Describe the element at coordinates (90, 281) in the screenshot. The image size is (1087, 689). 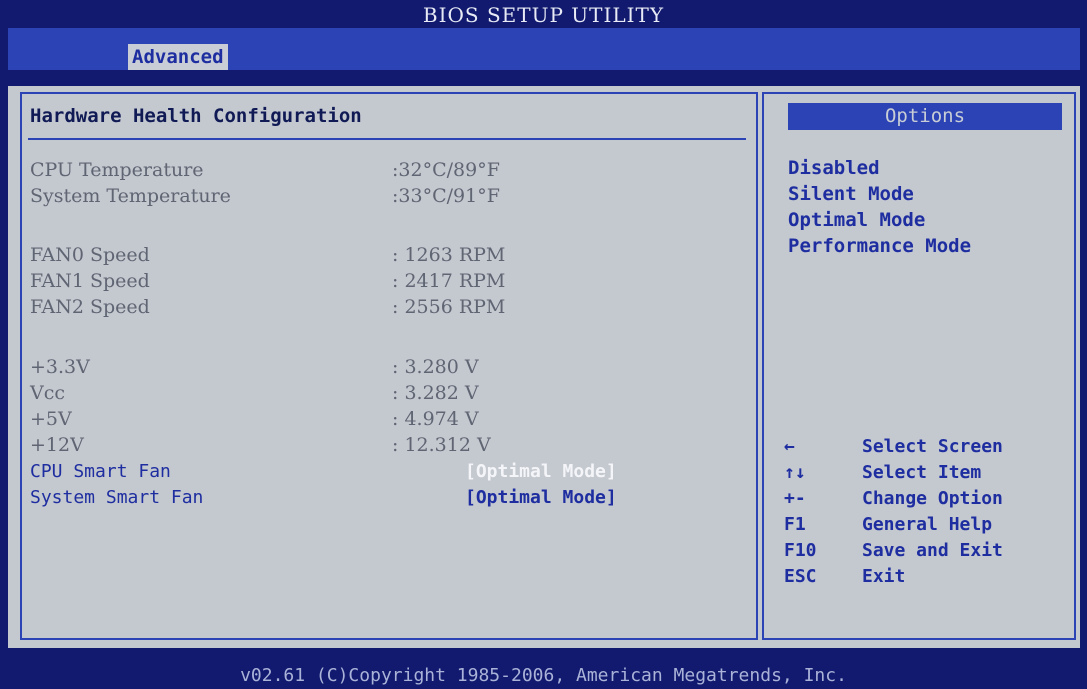
I see `fan1-speed-label: FAN1 Speed` at that location.